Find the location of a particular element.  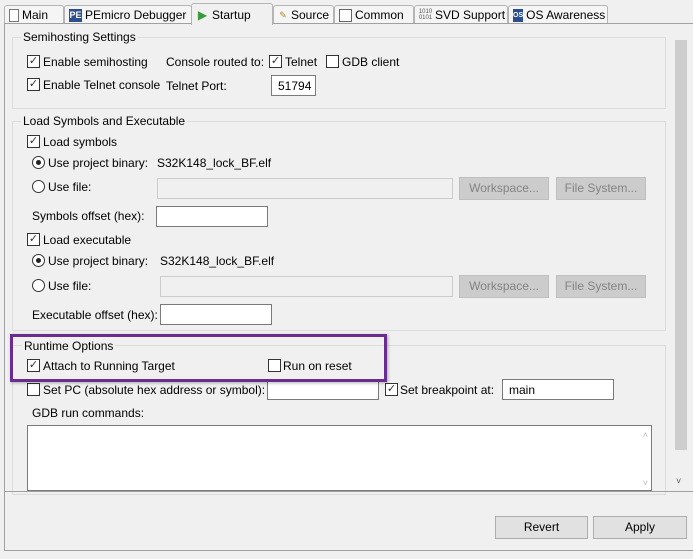

tab-os-awareness: OS OS Awareness is located at coordinates (558, 14).